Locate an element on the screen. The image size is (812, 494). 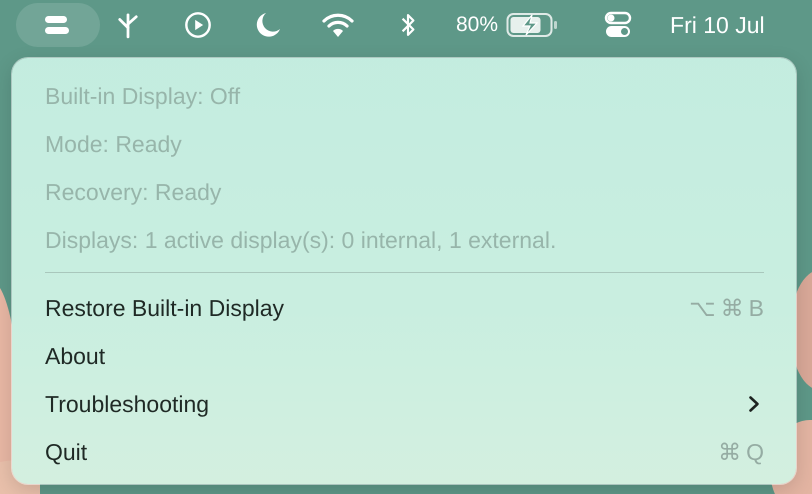
keyboard-shortcut: ⌘Q is located at coordinates (743, 452).